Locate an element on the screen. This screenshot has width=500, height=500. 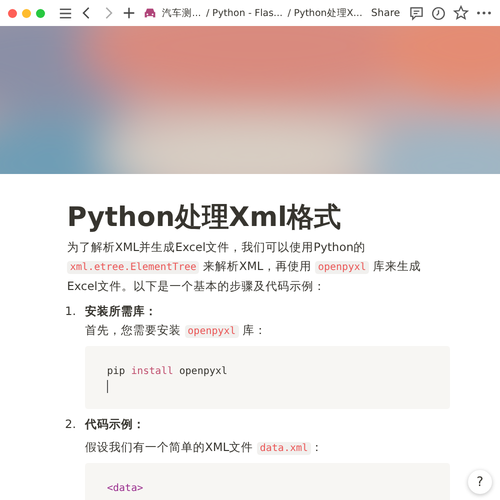
code-line: <data> is located at coordinates (125, 489).